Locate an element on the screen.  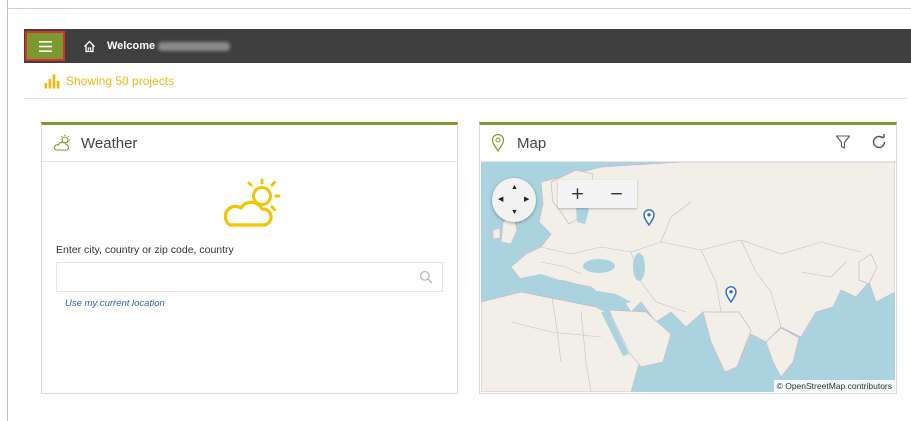
map-attribution: © OpenStreetMap contributors is located at coordinates (834, 386).